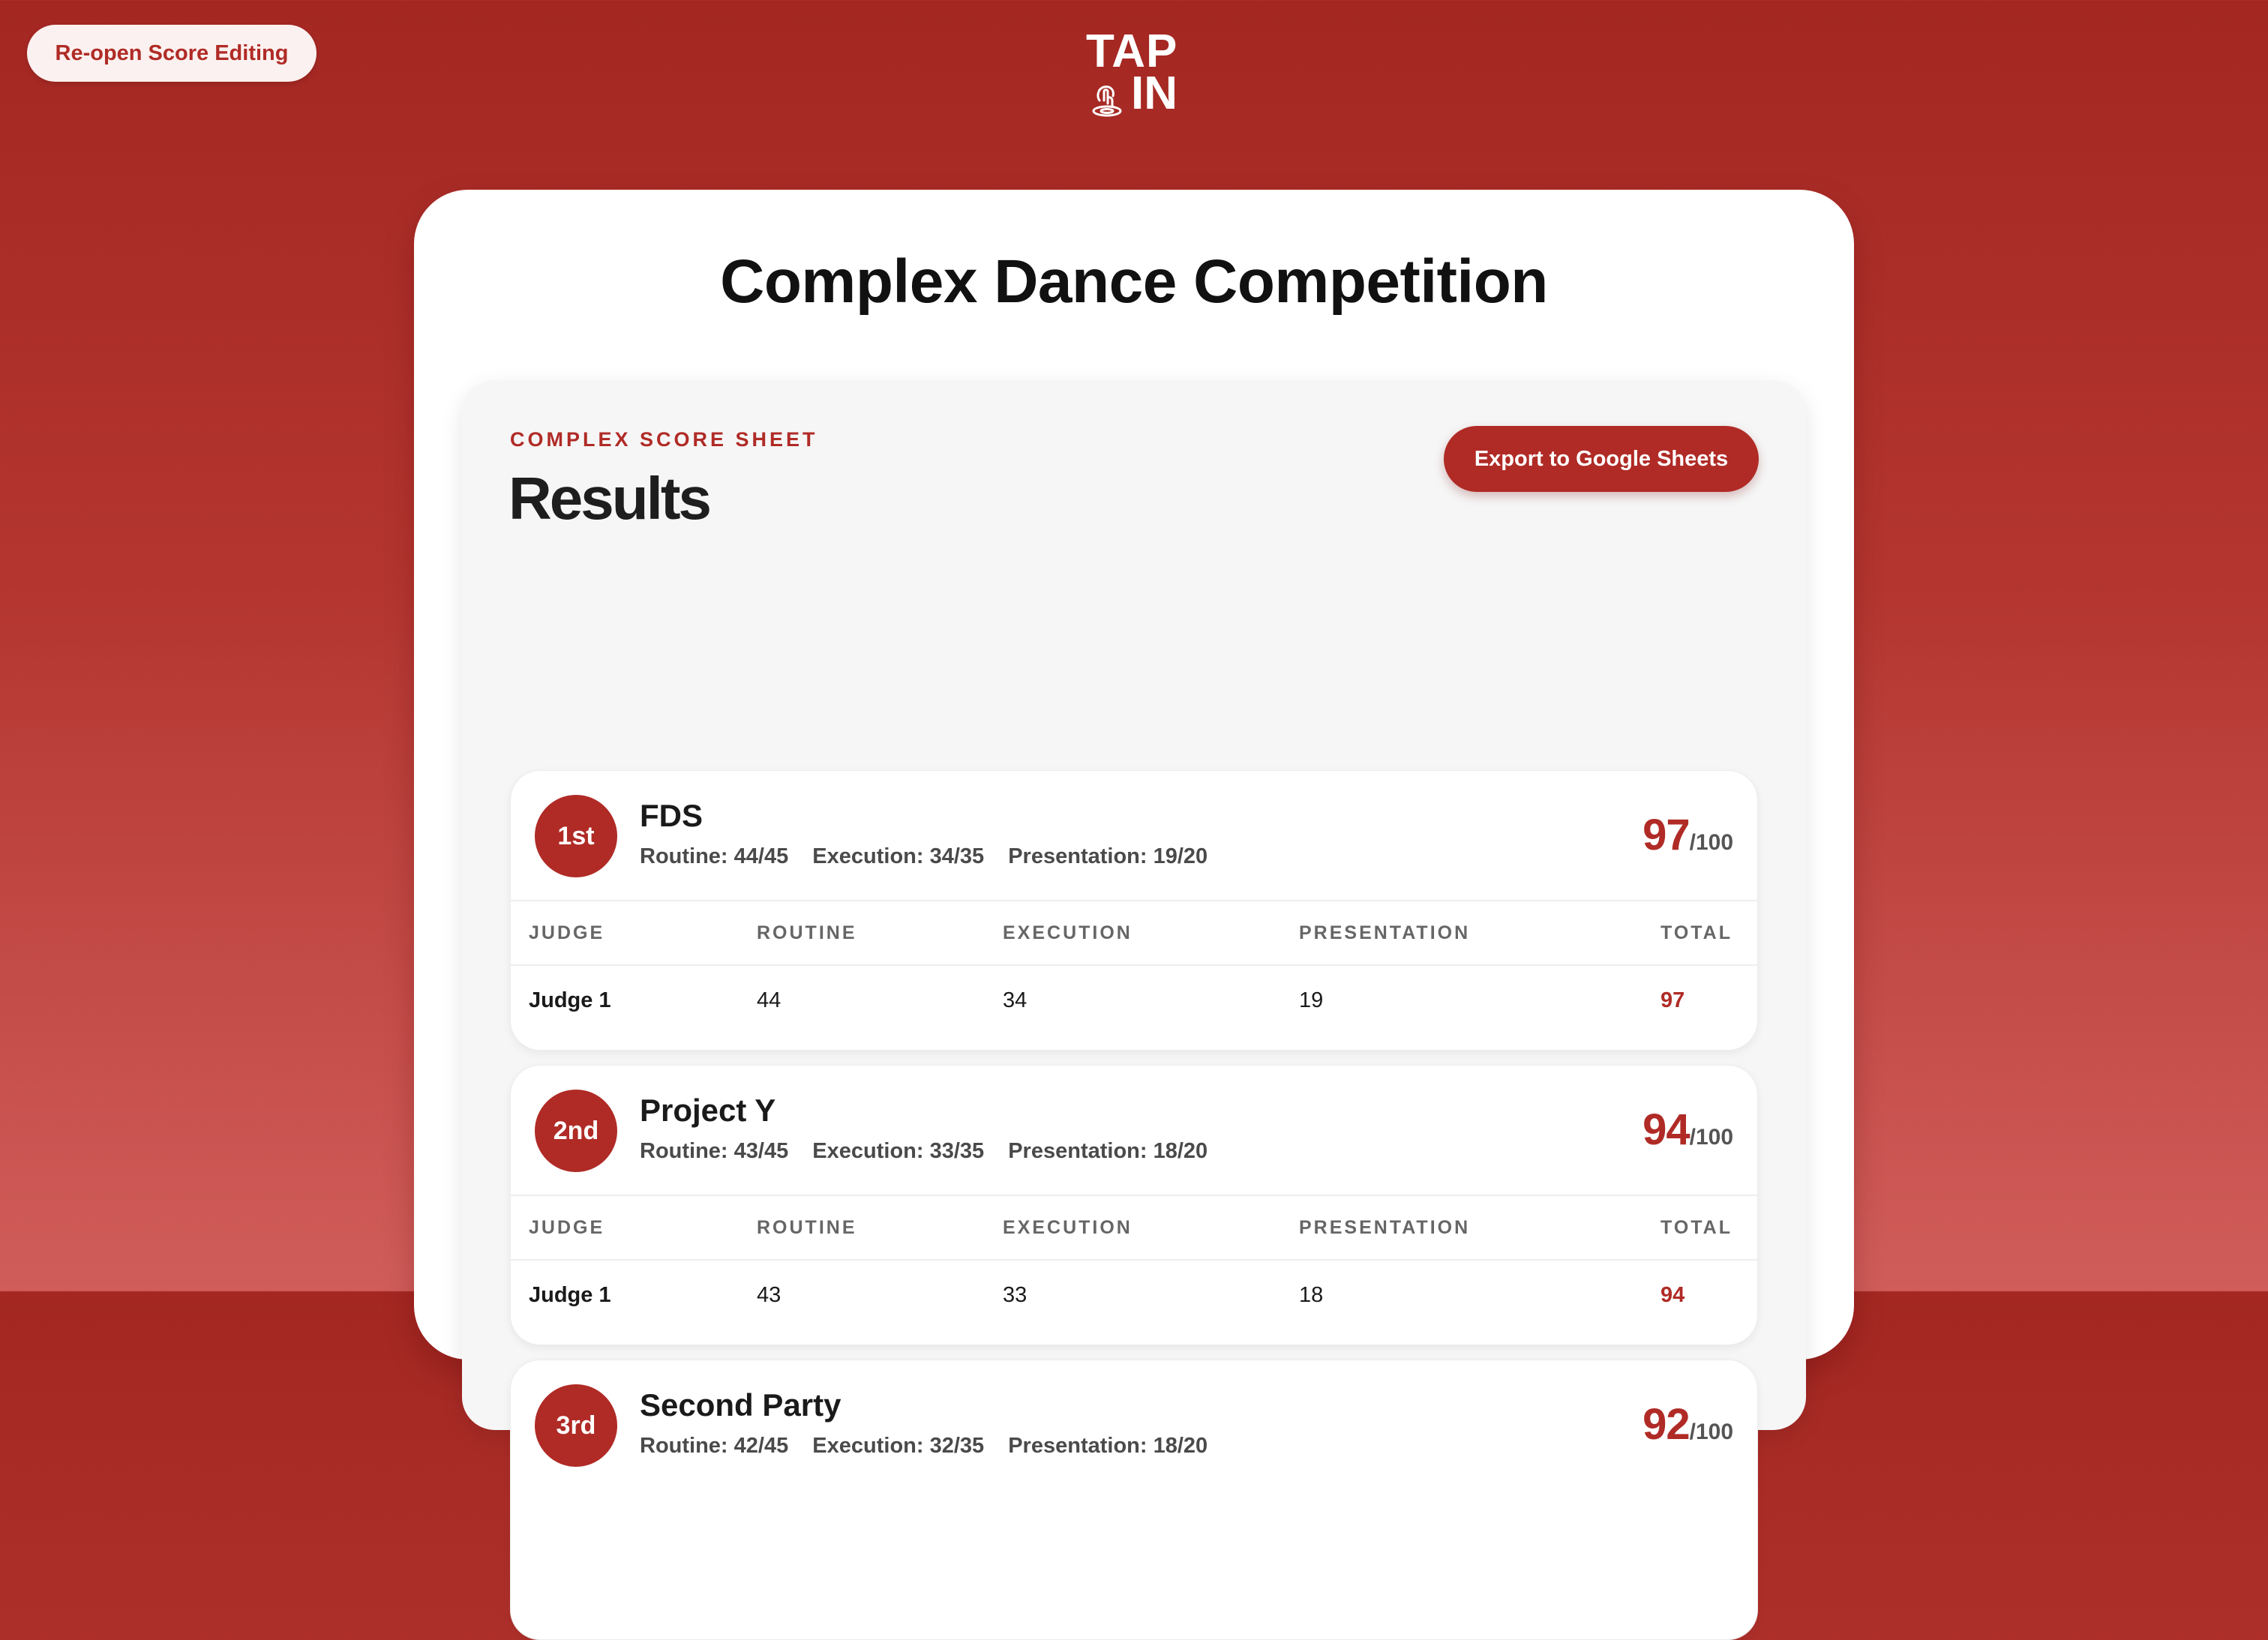 The image size is (2268, 1640). I want to click on rank-badge: 2nd, so click(576, 1131).